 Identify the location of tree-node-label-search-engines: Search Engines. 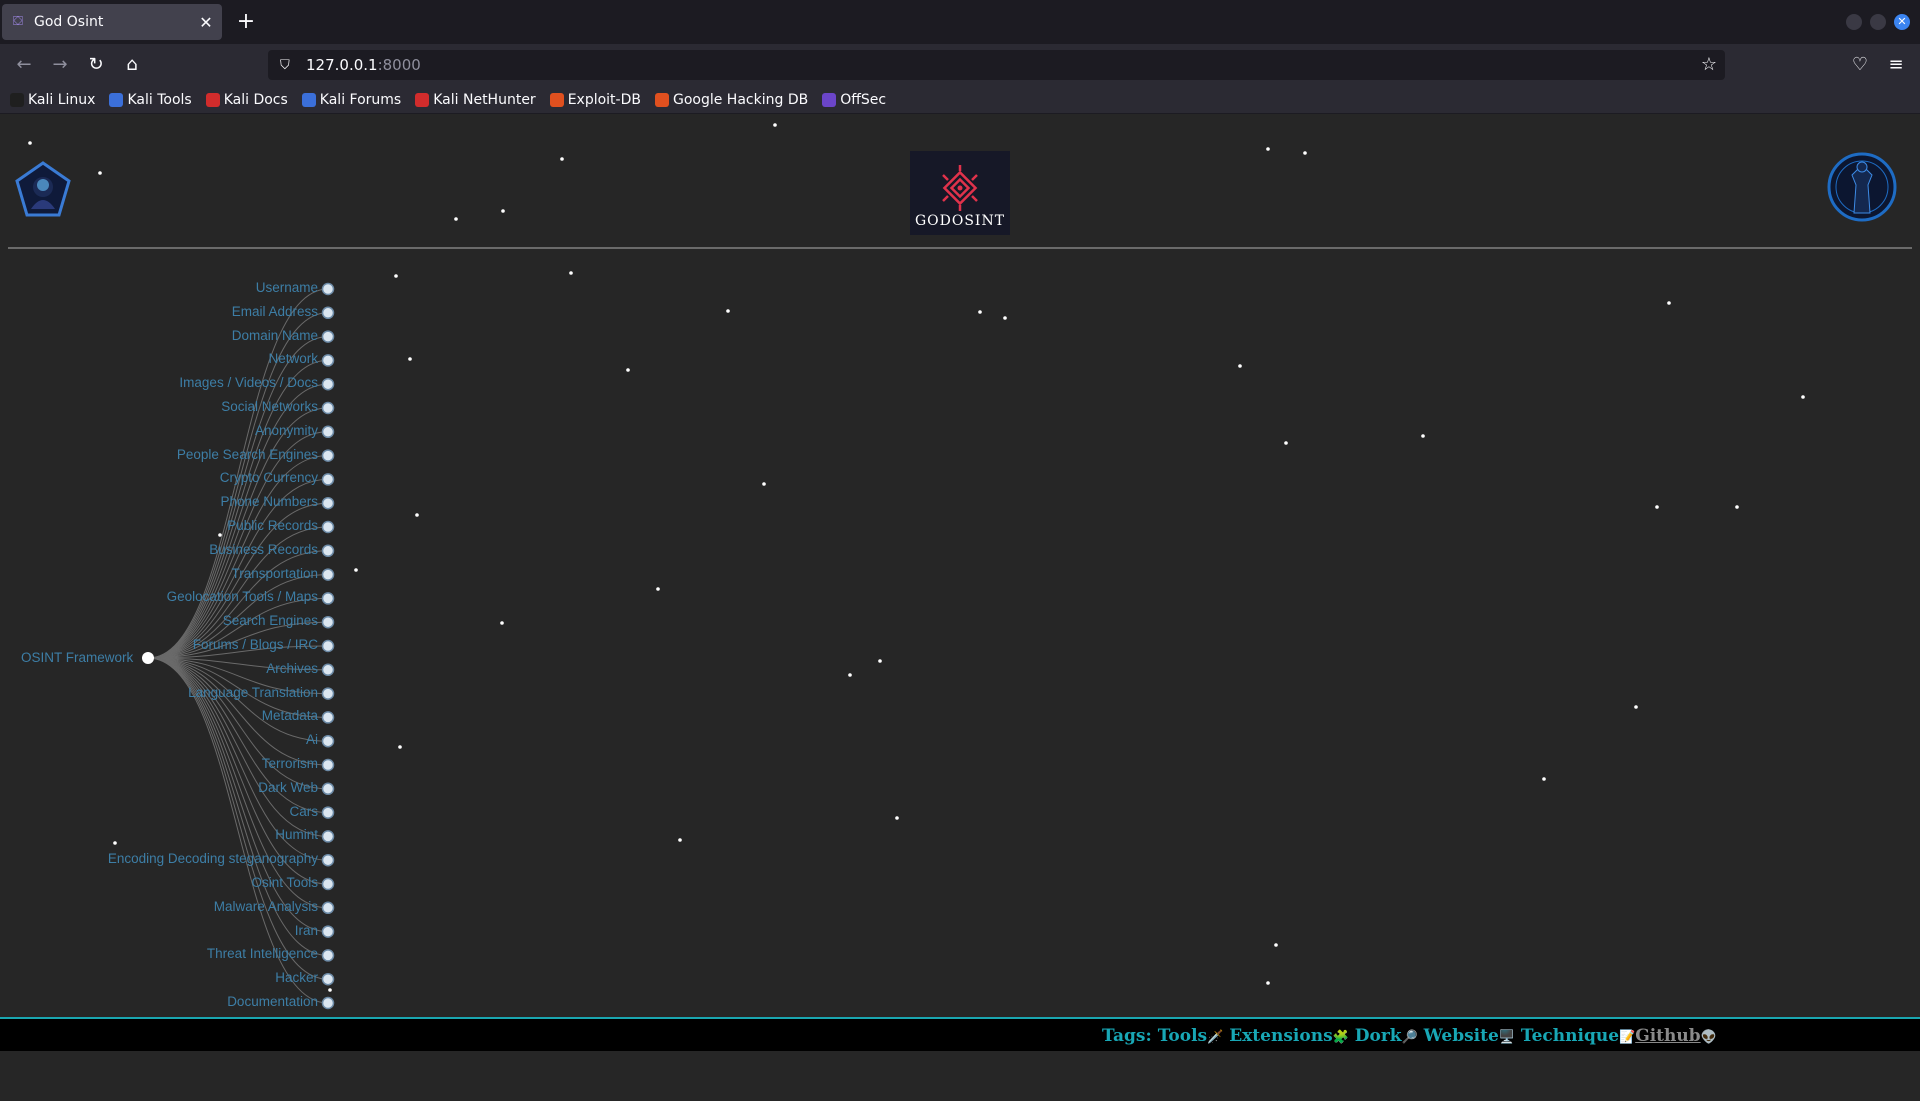
(270, 620).